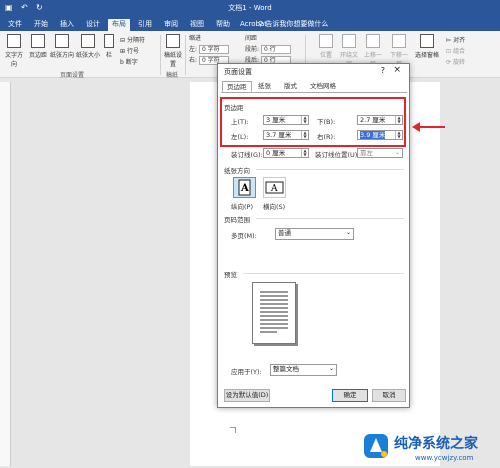 The height and width of the screenshot is (468, 500). What do you see at coordinates (366, 153) in the screenshot?
I see `gutter-position-value: 靠左` at bounding box center [366, 153].